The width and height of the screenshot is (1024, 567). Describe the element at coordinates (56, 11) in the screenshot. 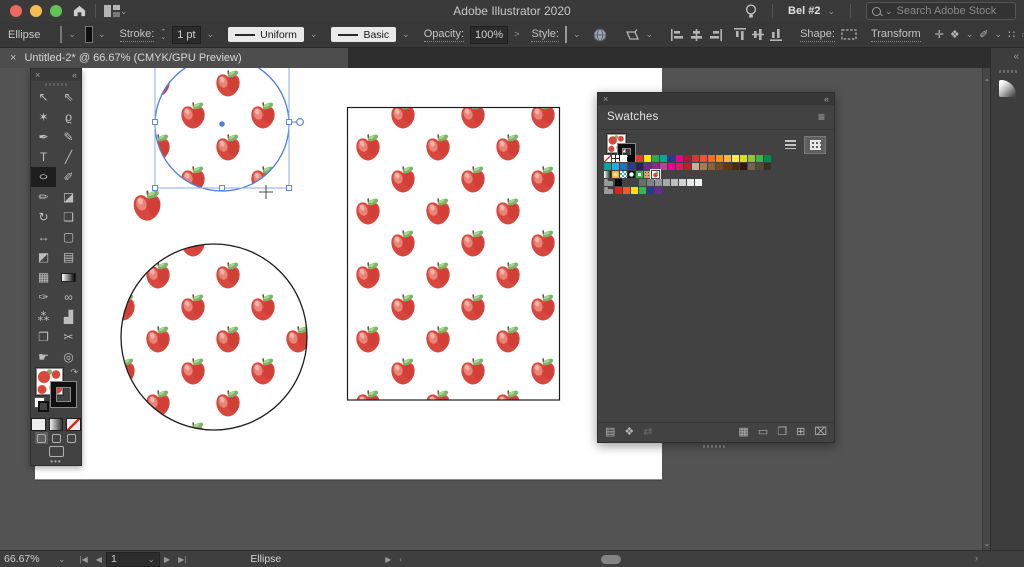

I see `window-zoom-button` at that location.